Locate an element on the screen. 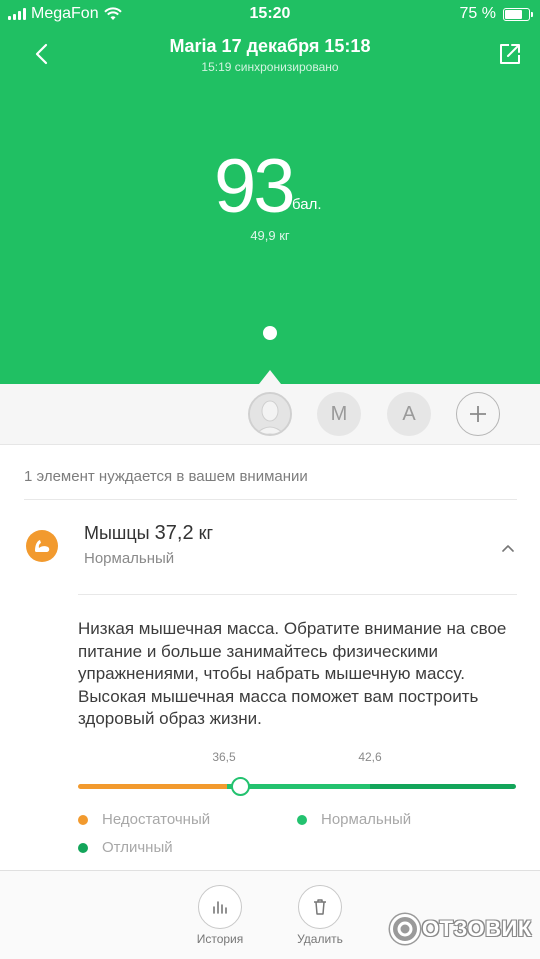 This screenshot has height=959, width=540. delete-button is located at coordinates (320, 907).